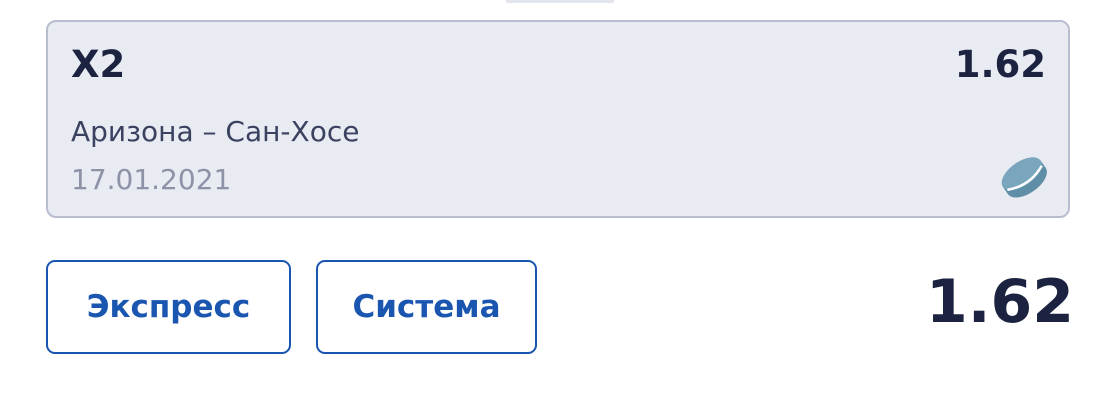 The width and height of the screenshot is (1120, 401). Describe the element at coordinates (426, 307) in the screenshot. I see `system-button: Система` at that location.